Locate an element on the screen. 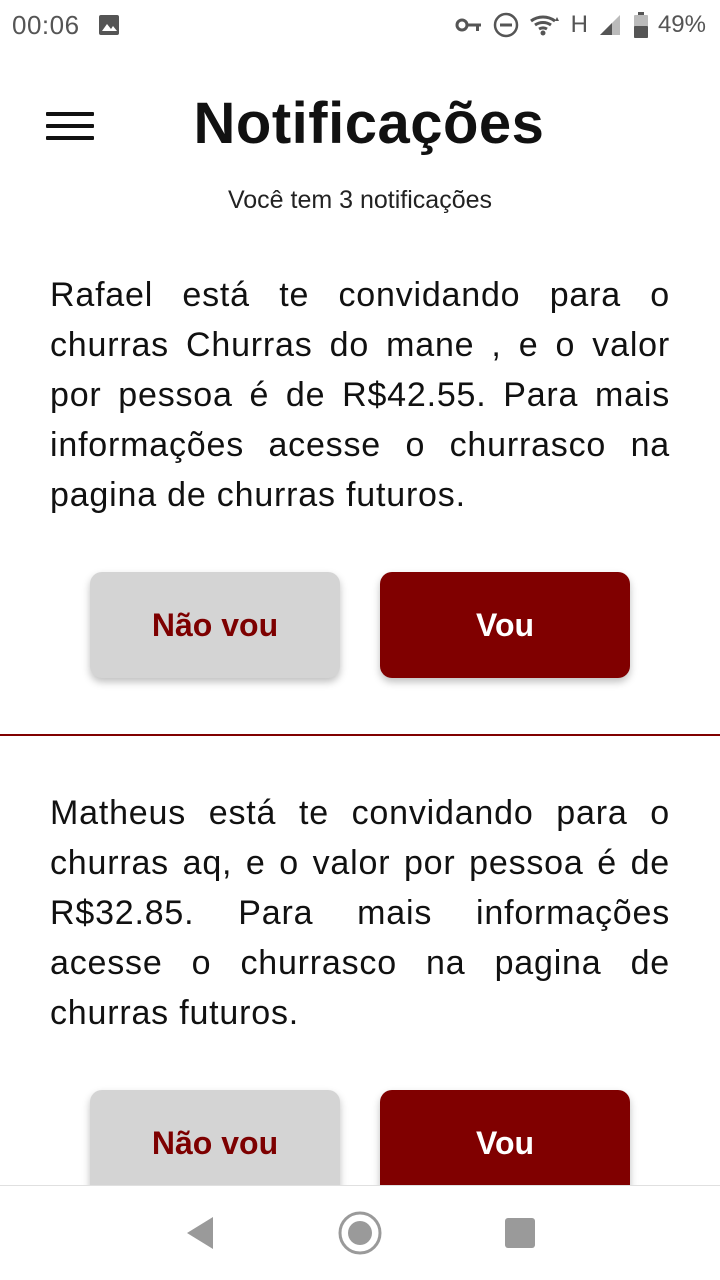  notification-count: Você tem 3 notificações is located at coordinates (360, 200).